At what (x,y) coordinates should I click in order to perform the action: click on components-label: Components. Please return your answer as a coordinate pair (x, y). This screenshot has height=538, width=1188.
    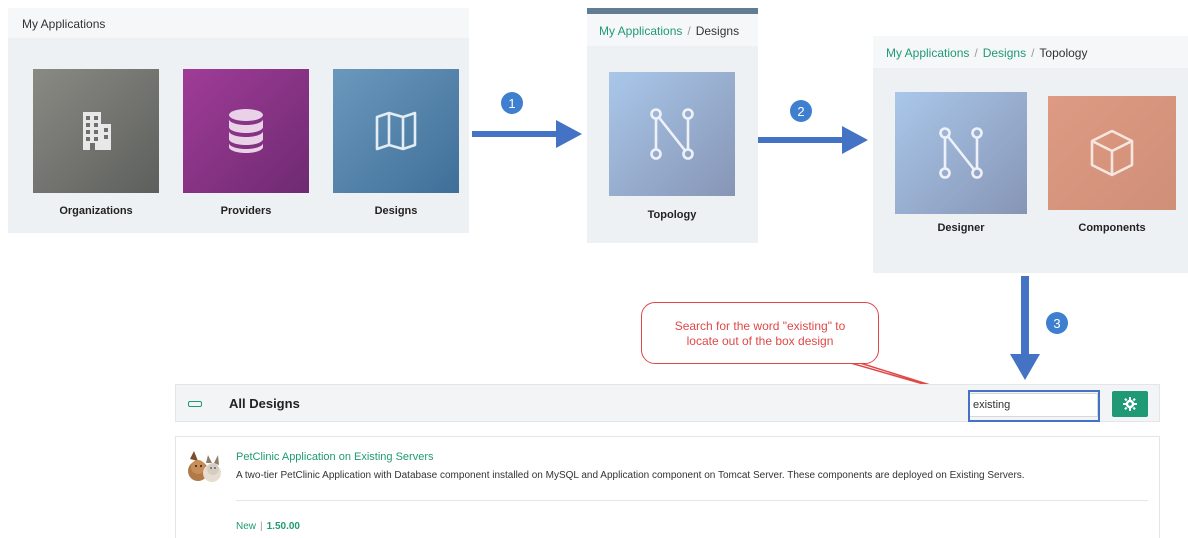
    Looking at the image, I should click on (1112, 228).